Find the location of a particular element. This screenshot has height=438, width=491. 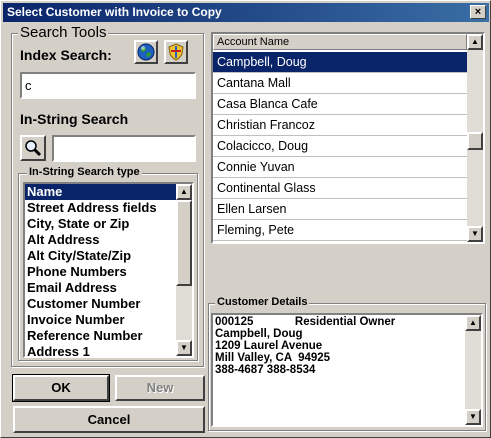

instring-search-input is located at coordinates (124, 148).